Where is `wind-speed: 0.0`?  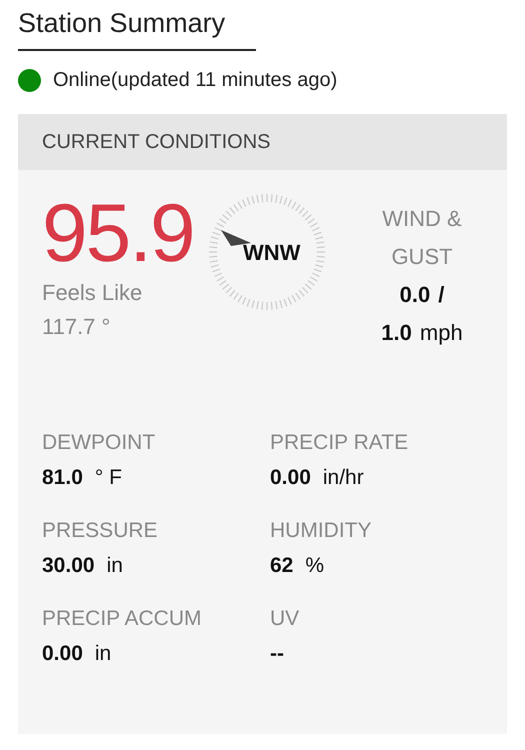
wind-speed: 0.0 is located at coordinates (415, 295).